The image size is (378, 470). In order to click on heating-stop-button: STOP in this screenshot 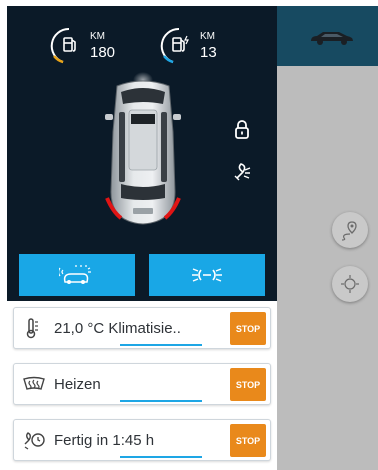, I will do `click(248, 384)`.